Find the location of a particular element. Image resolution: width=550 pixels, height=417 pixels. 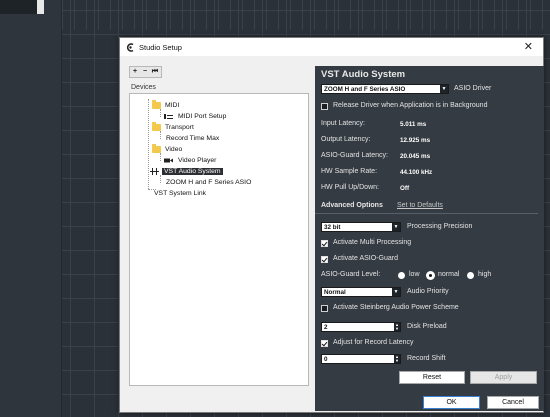

level-high-radio is located at coordinates (470, 275).